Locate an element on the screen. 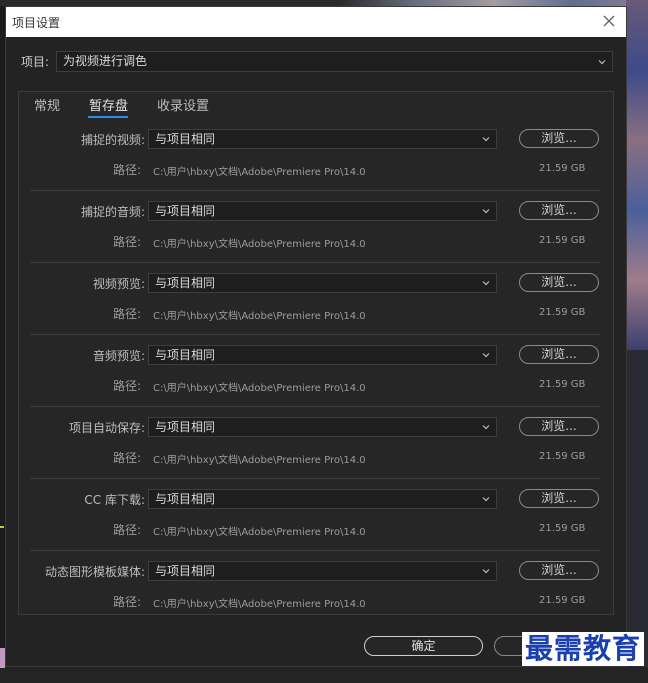 Image resolution: width=648 pixels, height=683 pixels. video-previews-location-value: 与项目相同 is located at coordinates (185, 283).